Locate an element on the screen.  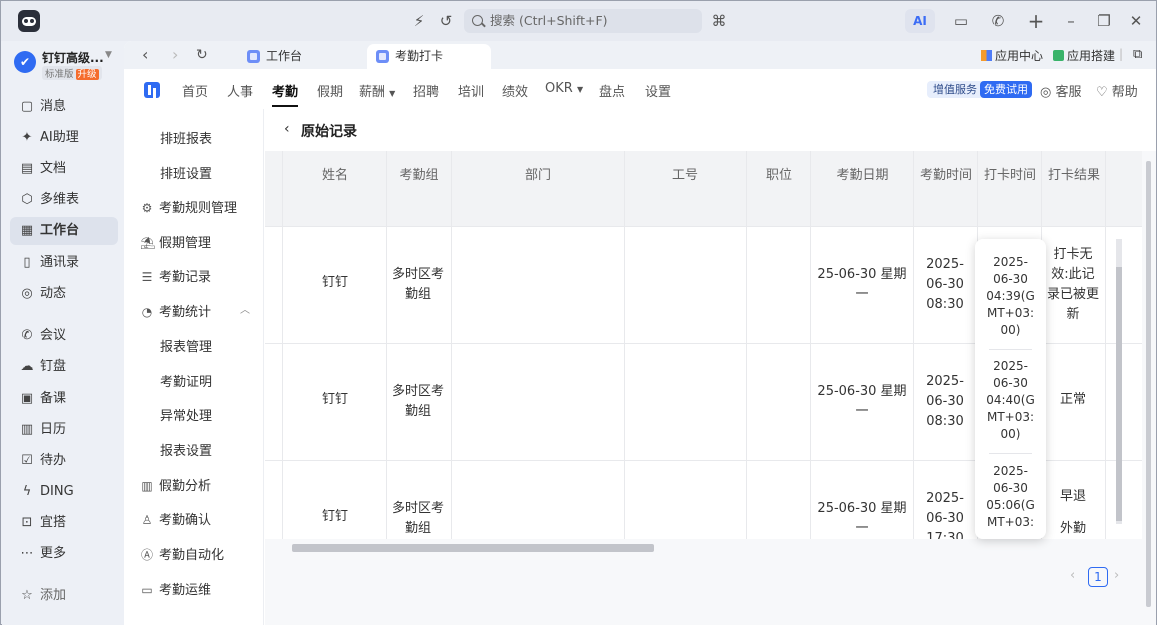
nav-training: 培训 is located at coordinates (471, 90).